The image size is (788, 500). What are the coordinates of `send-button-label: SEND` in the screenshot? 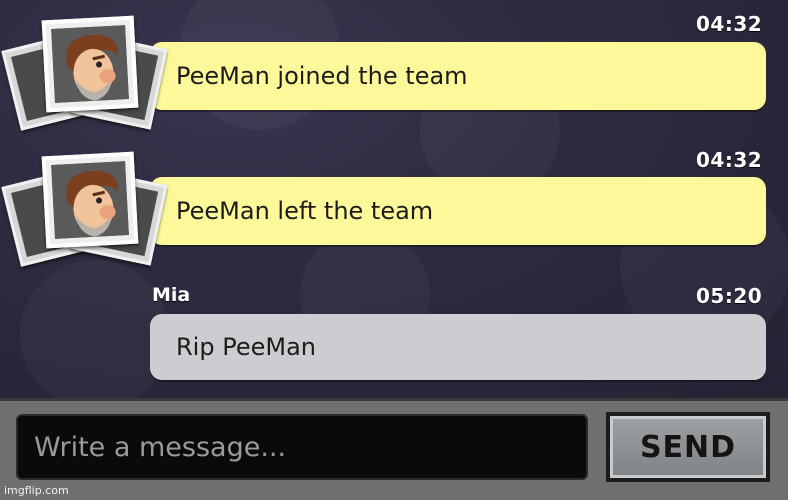 It's located at (688, 447).